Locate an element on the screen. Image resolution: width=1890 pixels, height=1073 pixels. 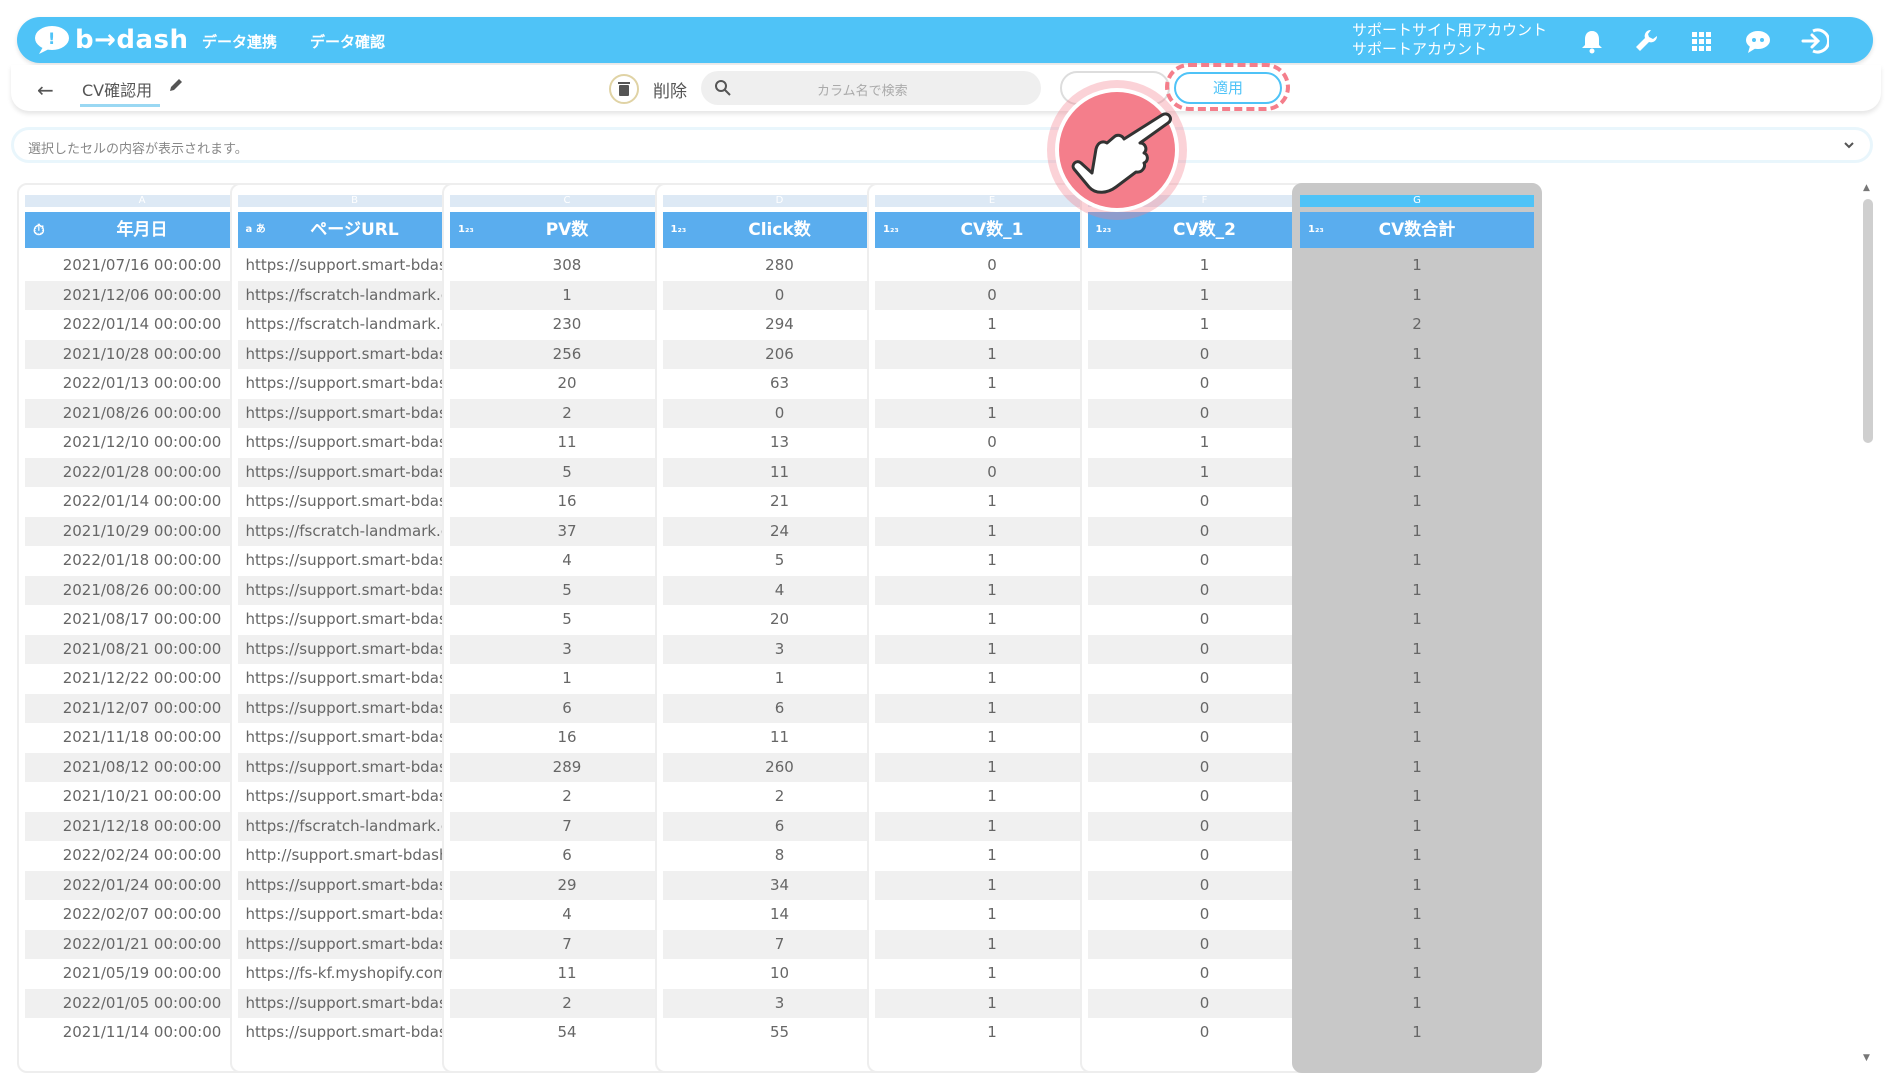
delete-button: 削除 is located at coordinates (670, 89).